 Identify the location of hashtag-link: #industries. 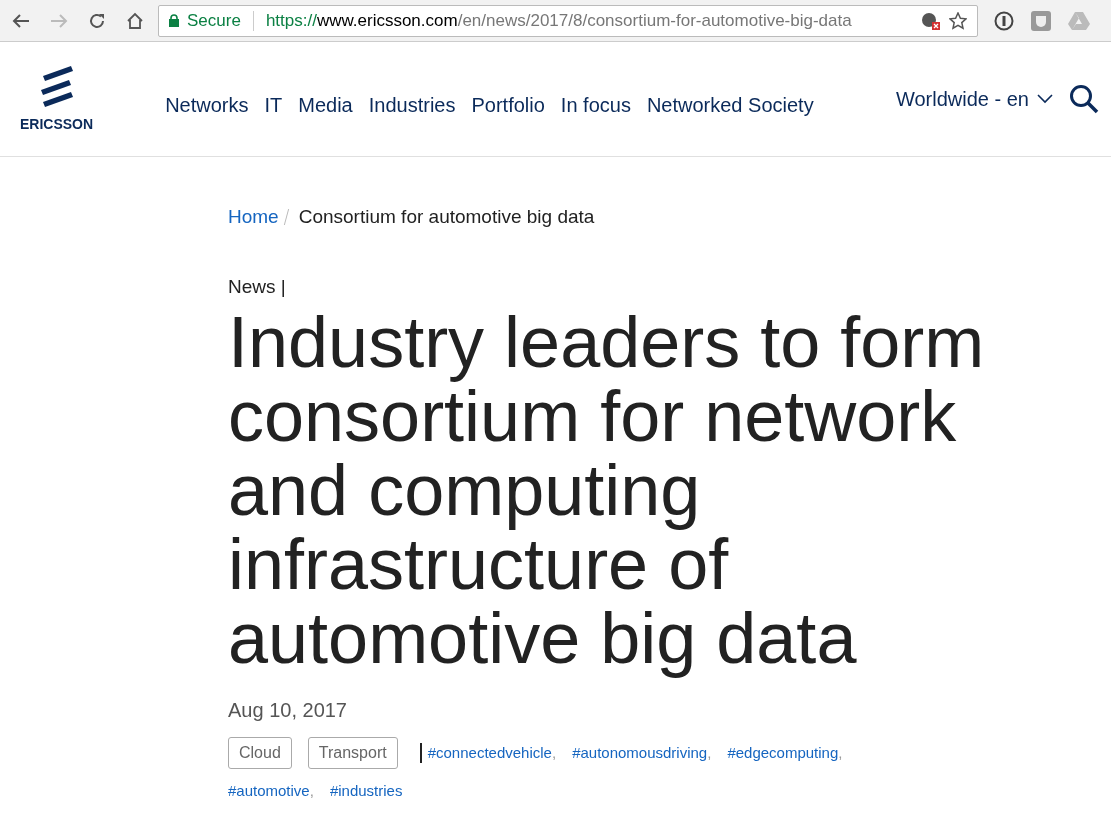
(366, 790).